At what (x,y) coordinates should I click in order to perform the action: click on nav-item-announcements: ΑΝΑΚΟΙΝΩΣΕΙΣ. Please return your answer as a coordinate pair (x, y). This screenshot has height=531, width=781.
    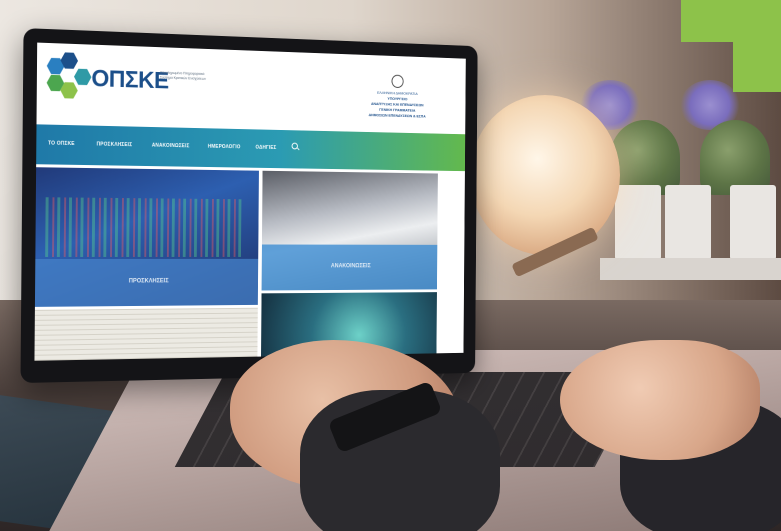
    Looking at the image, I should click on (171, 146).